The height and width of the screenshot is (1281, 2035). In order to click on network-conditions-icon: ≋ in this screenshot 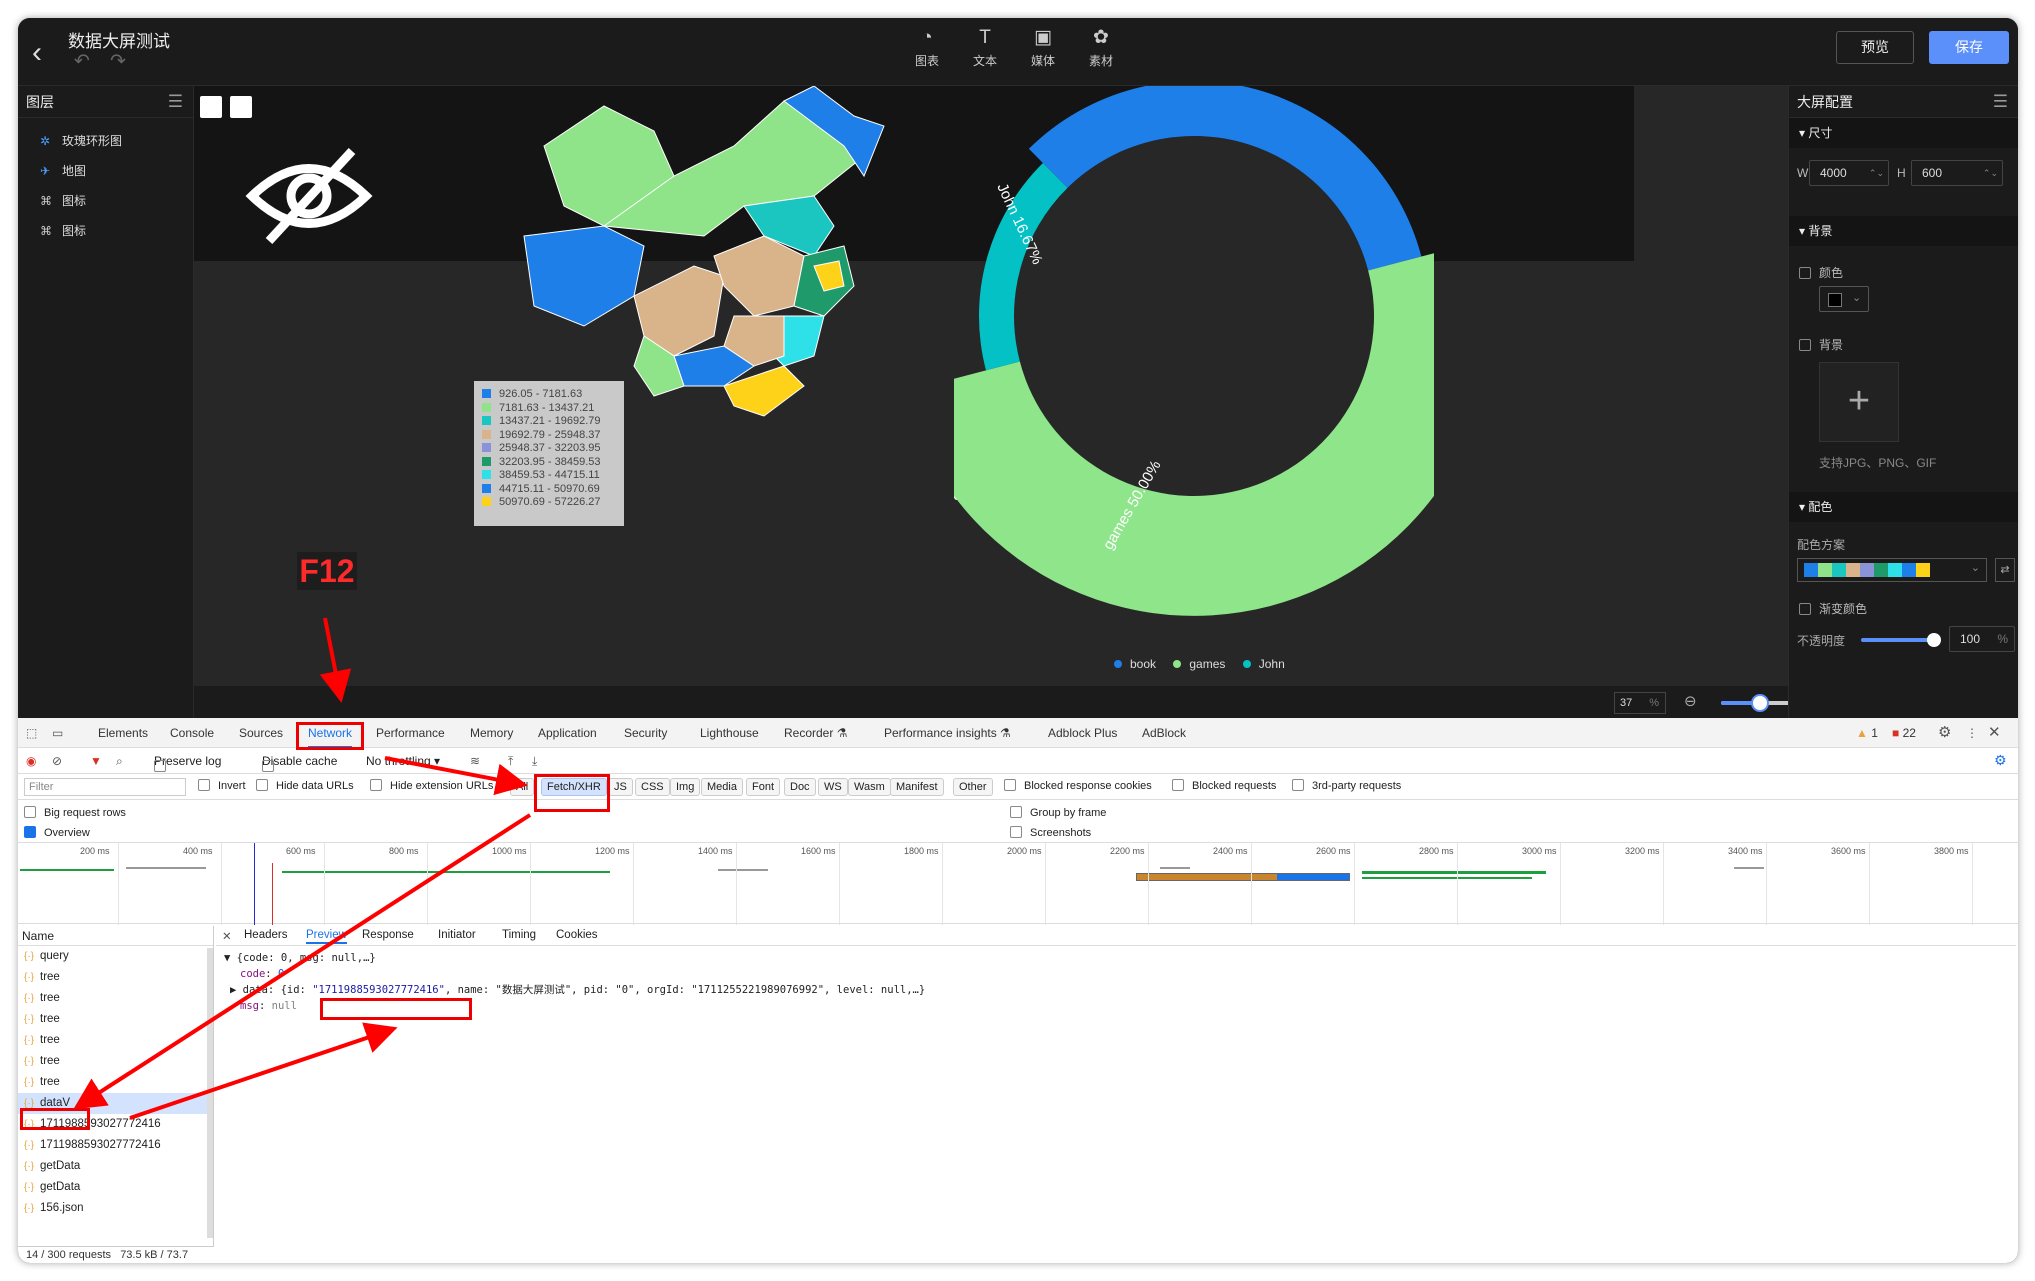, I will do `click(475, 761)`.